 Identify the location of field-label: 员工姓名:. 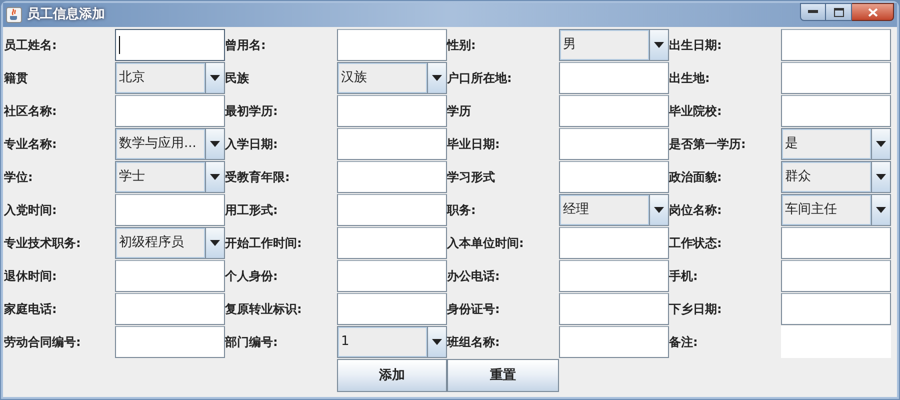
(31, 45).